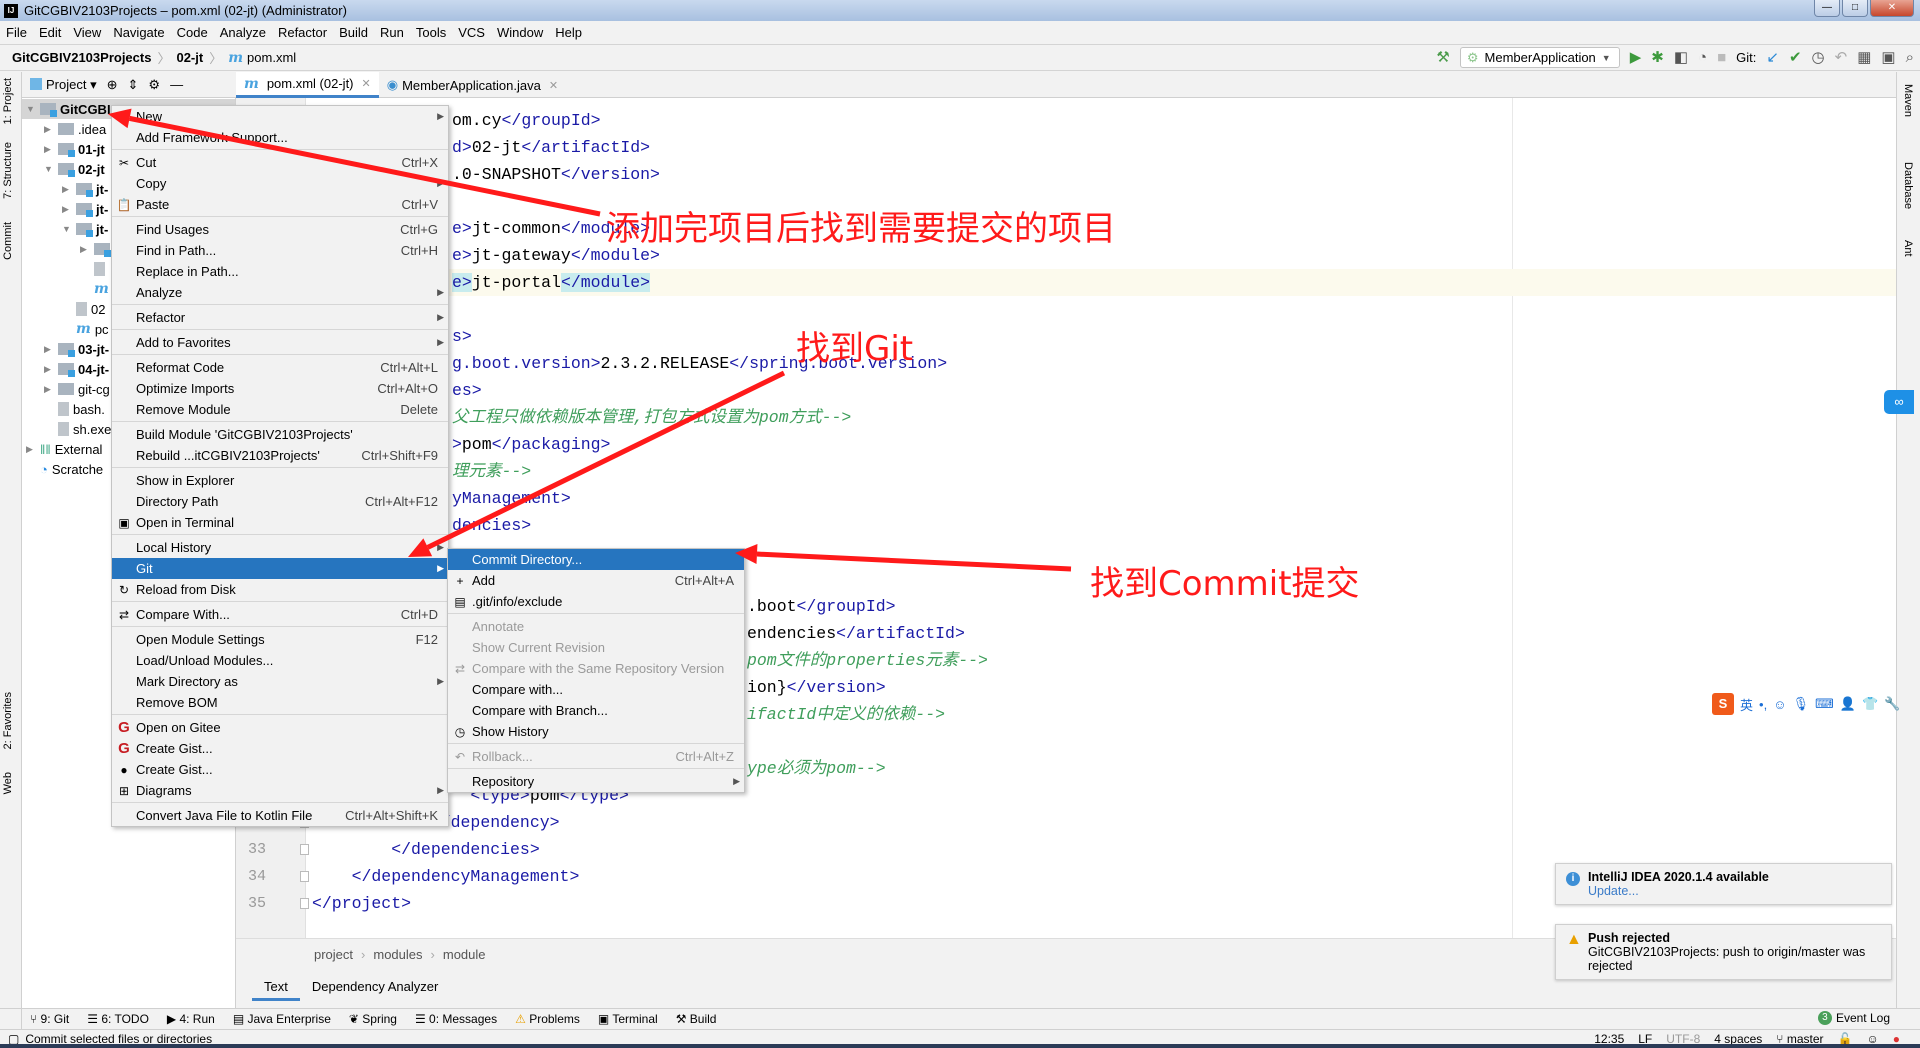 The height and width of the screenshot is (1048, 1920). What do you see at coordinates (280, 116) in the screenshot?
I see `menu-item-new: New ▶` at bounding box center [280, 116].